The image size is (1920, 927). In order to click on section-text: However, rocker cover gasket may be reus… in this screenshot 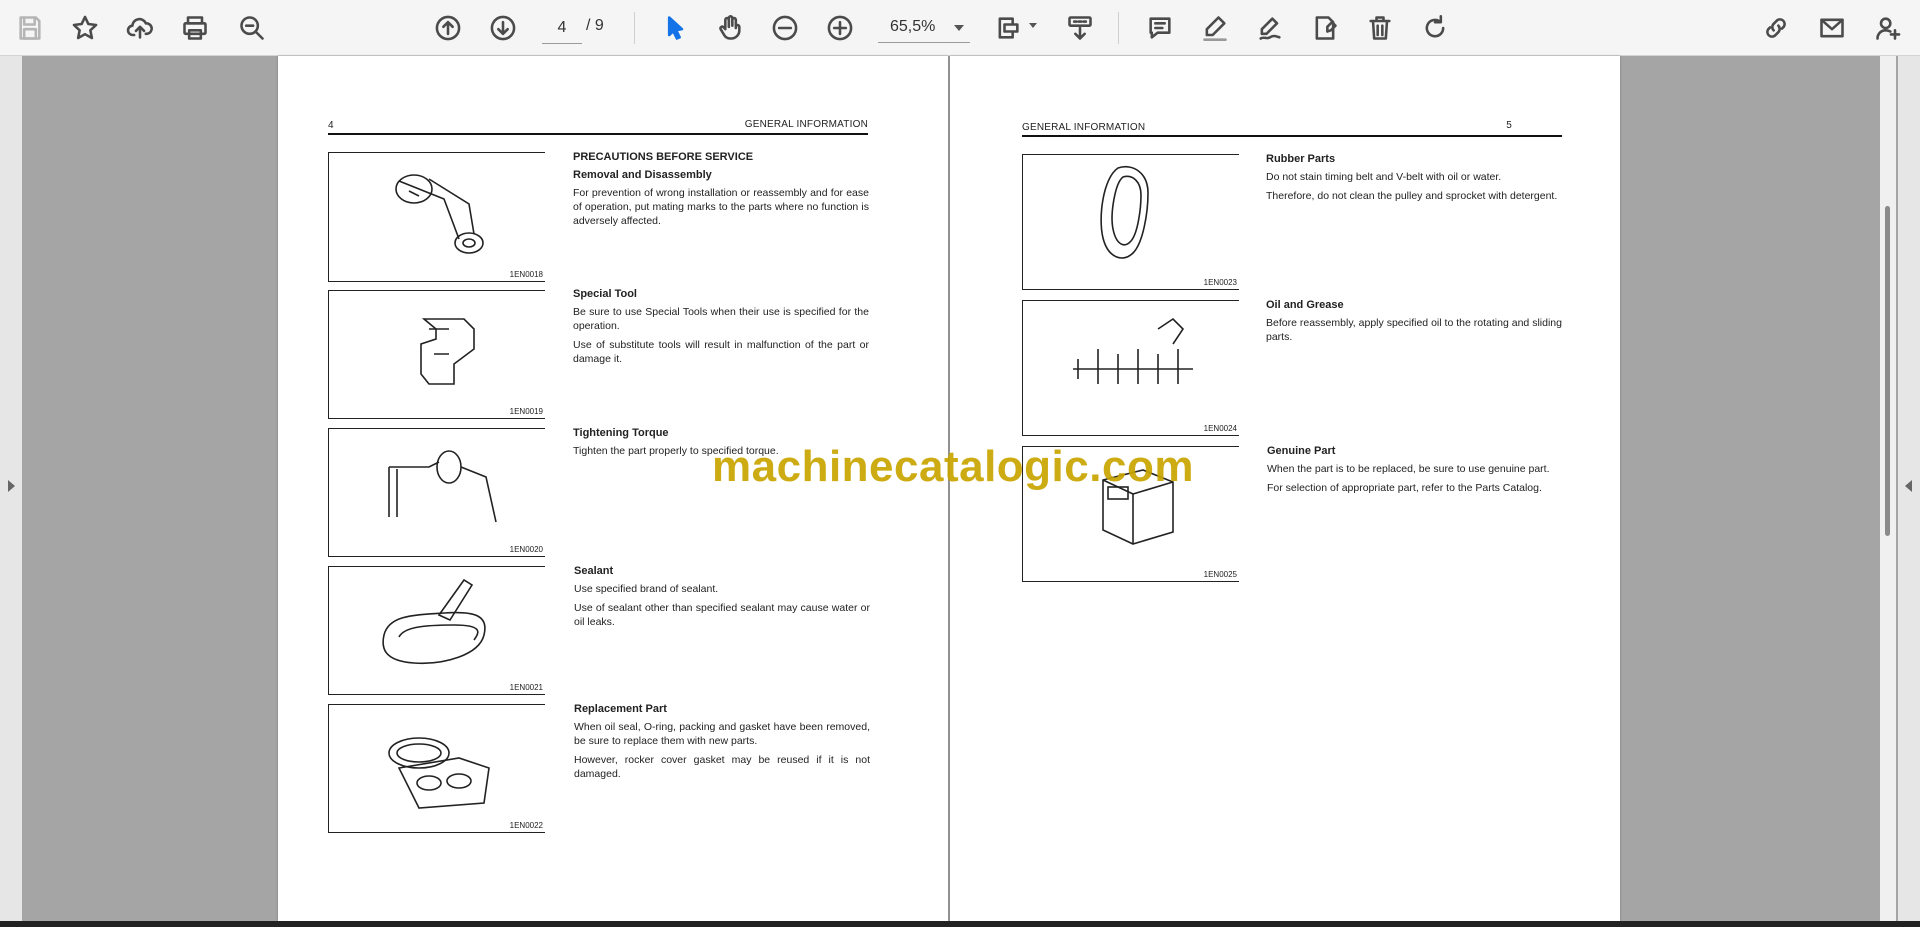, I will do `click(722, 767)`.